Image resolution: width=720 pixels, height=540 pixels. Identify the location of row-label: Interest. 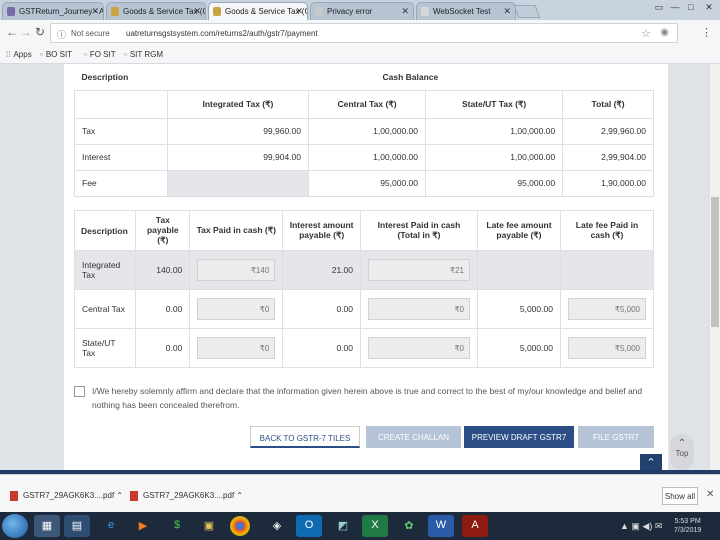
(121, 157).